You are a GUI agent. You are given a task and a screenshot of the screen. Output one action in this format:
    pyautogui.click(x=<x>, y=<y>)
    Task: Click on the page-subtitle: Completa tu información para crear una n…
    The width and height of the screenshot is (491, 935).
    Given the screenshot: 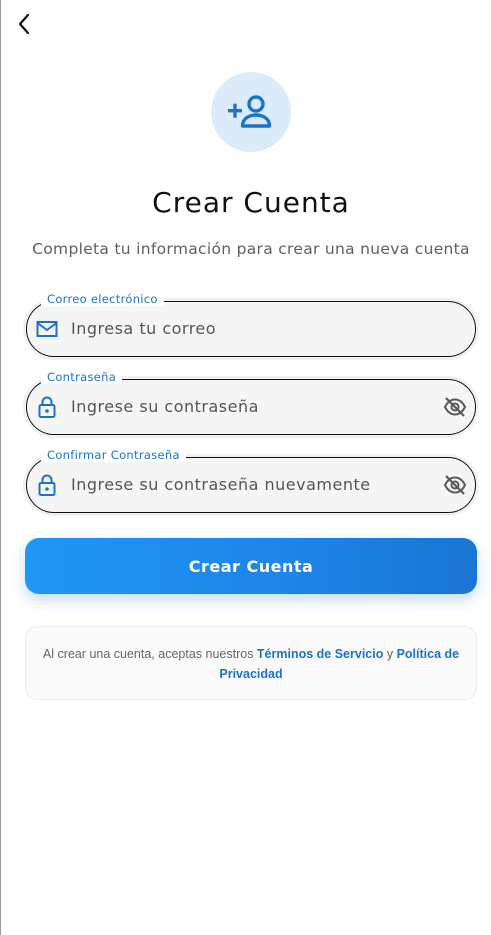 What is the action you would take?
    pyautogui.click(x=251, y=249)
    